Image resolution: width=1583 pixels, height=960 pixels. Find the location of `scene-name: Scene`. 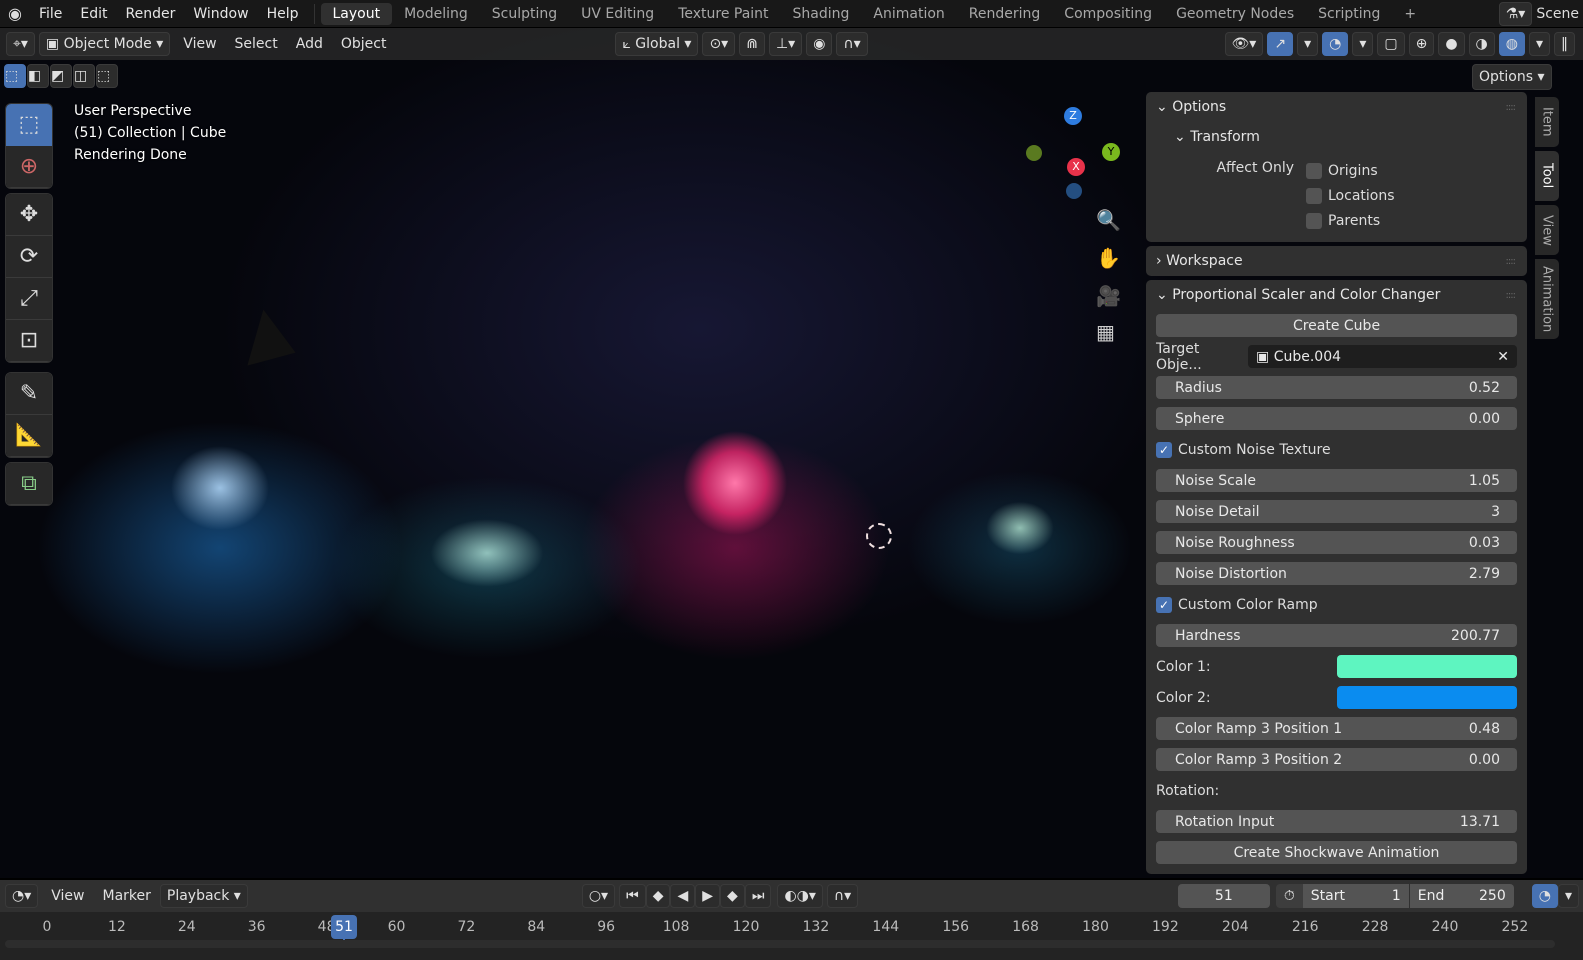

scene-name: Scene is located at coordinates (1559, 14).